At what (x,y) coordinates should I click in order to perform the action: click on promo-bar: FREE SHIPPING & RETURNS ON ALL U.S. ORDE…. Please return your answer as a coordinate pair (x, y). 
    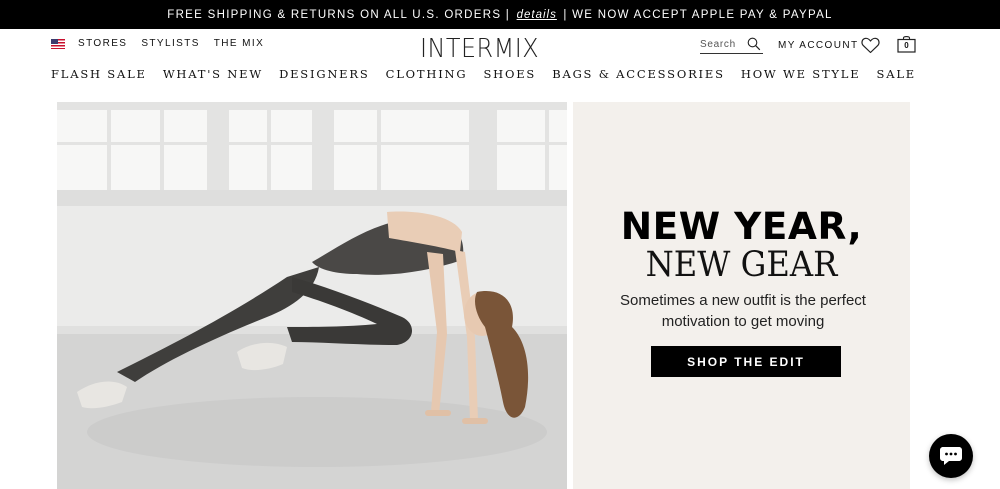
    Looking at the image, I should click on (500, 14).